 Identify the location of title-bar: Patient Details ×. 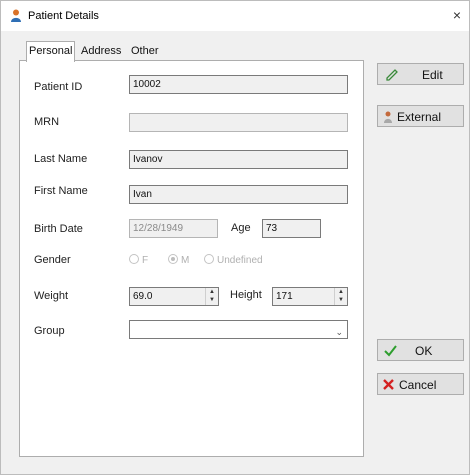
(235, 16).